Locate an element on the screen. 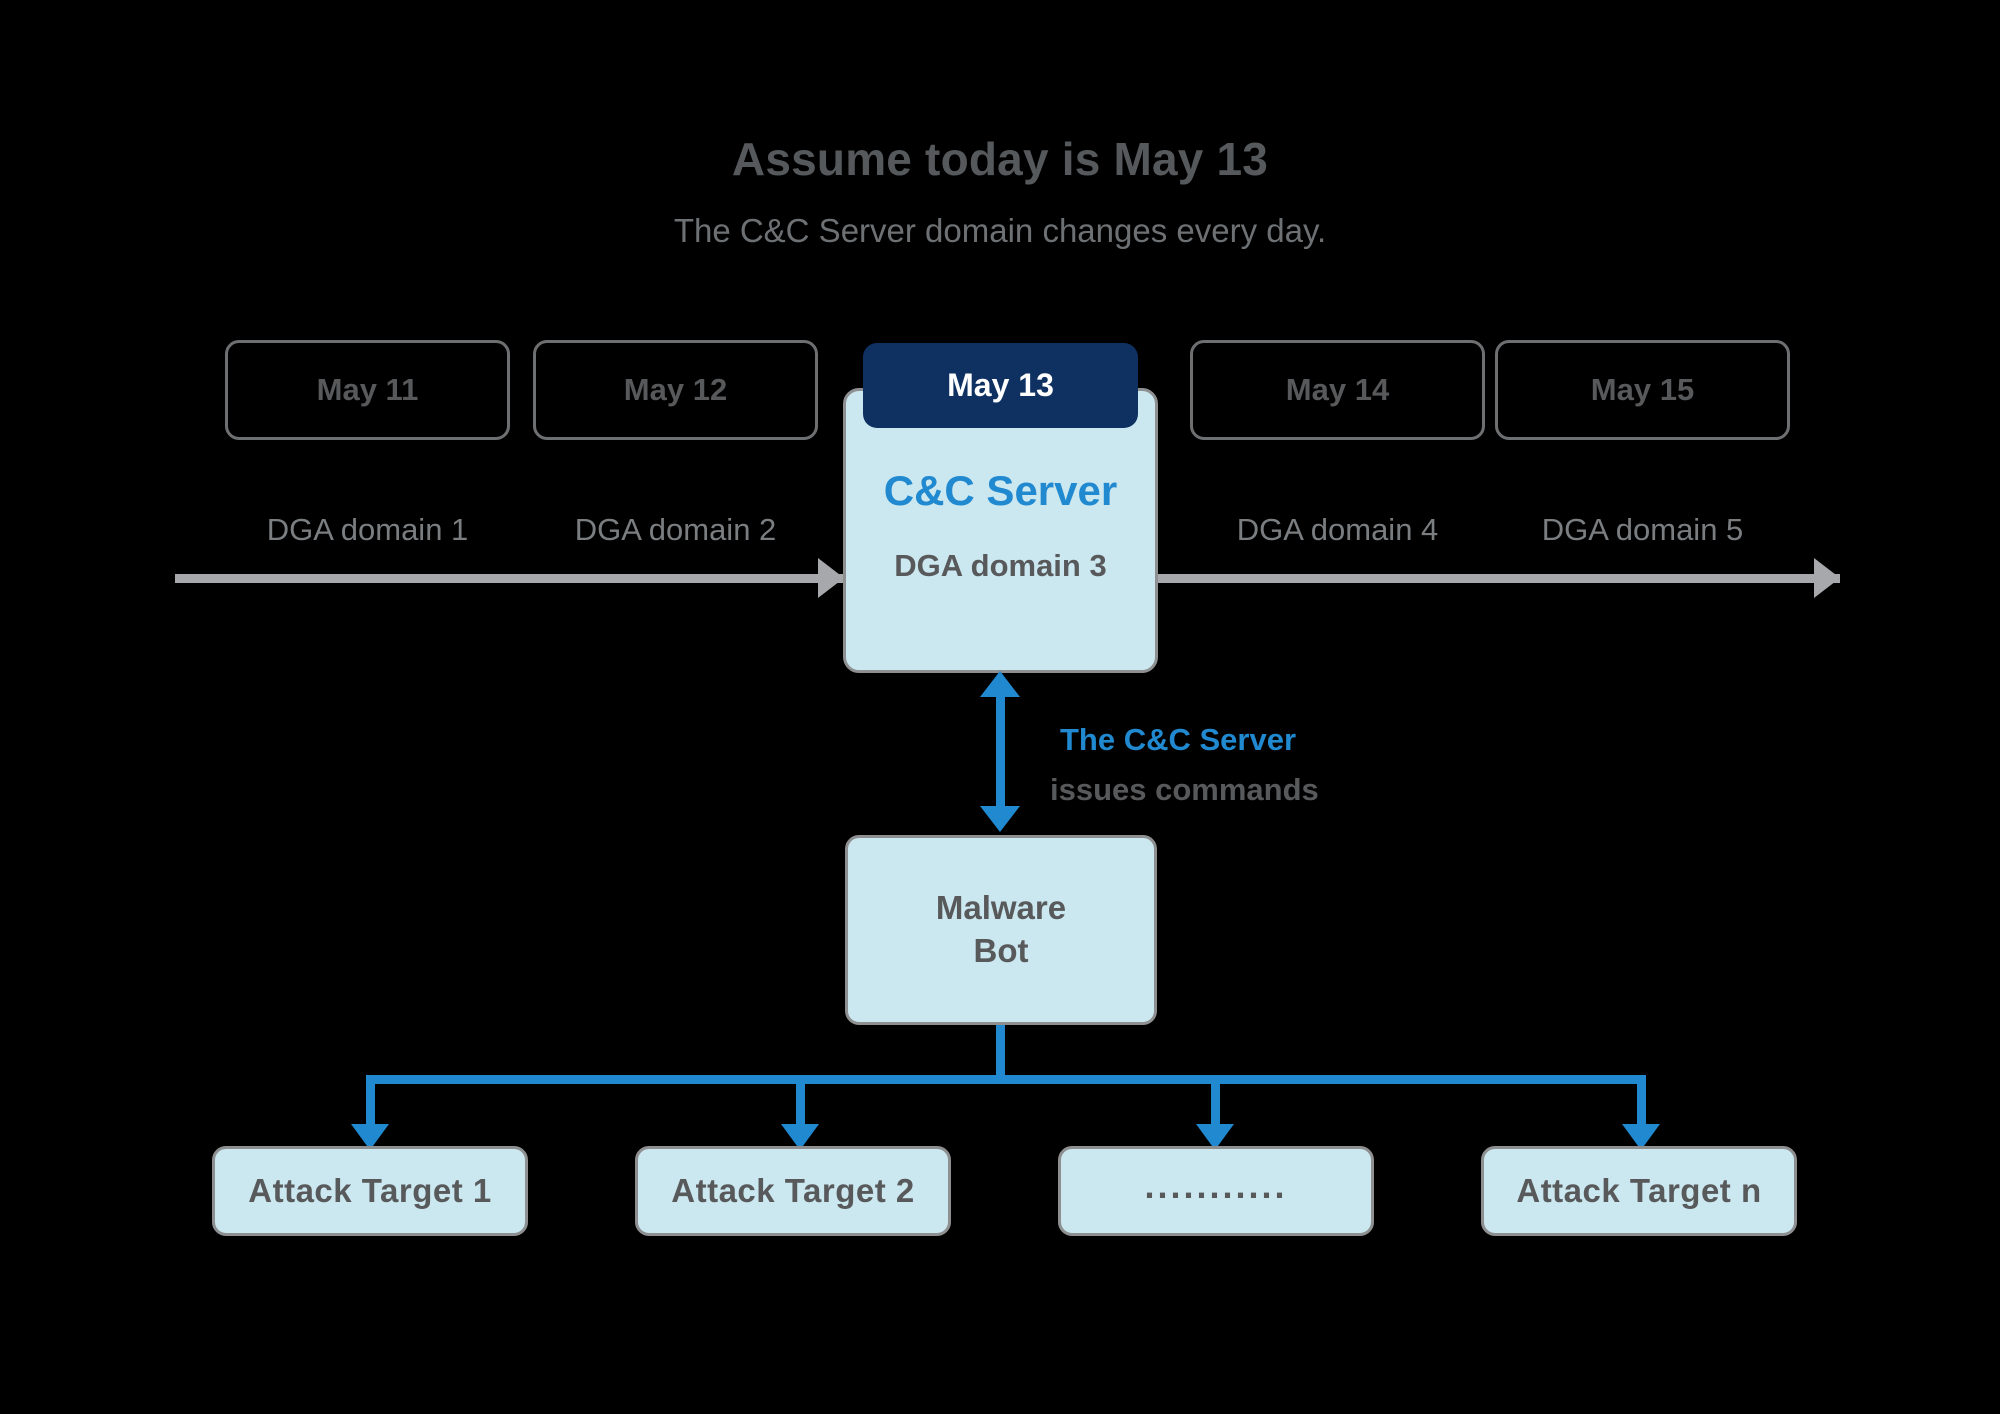  command-link-shaft is located at coordinates (1000, 751).